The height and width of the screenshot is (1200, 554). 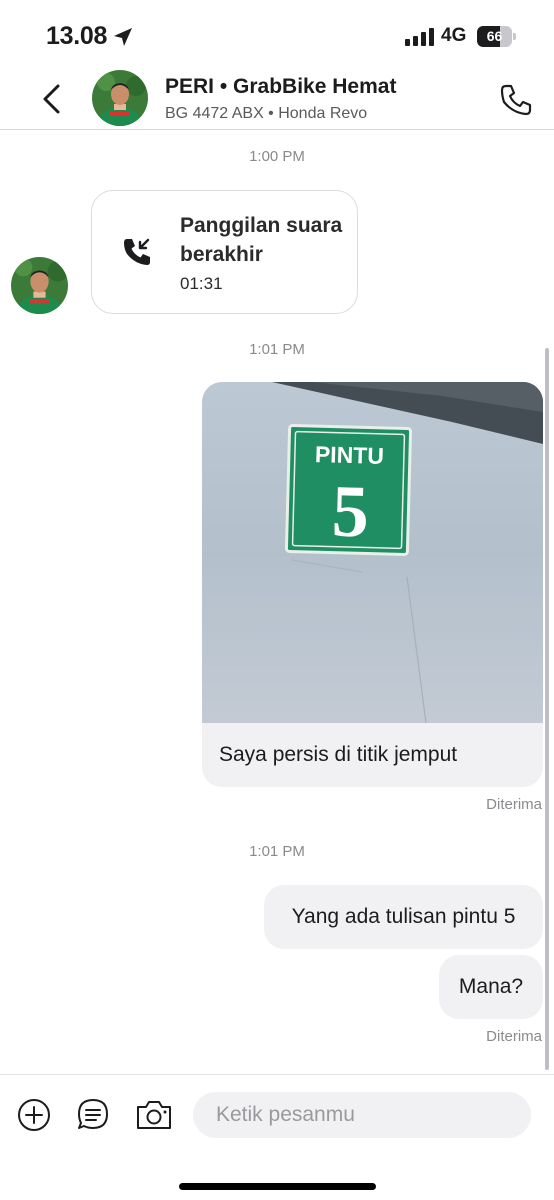 I want to click on chevron-left-icon, so click(x=51, y=99).